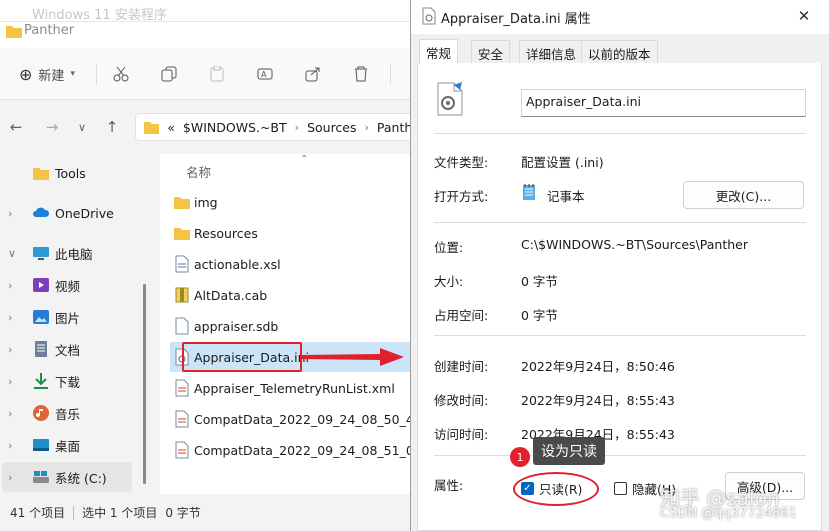 This screenshot has width=829, height=531. I want to click on notepad-icon, so click(529, 192).